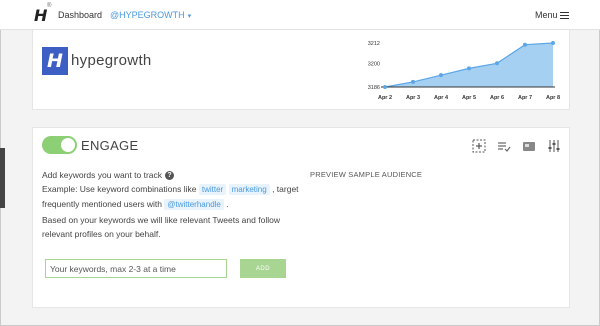 This screenshot has width=600, height=326. Describe the element at coordinates (374, 64) in the screenshot. I see `y-tick-label: 3200` at that location.